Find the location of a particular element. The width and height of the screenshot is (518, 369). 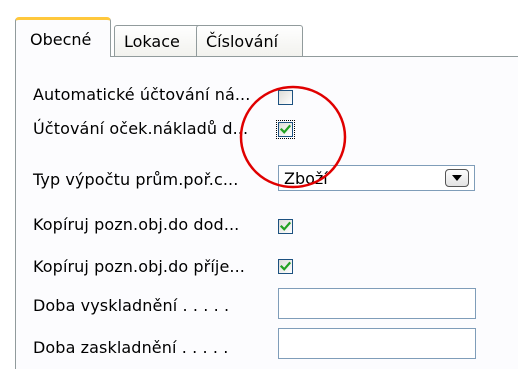

inbound-whse-handling-input is located at coordinates (377, 343).